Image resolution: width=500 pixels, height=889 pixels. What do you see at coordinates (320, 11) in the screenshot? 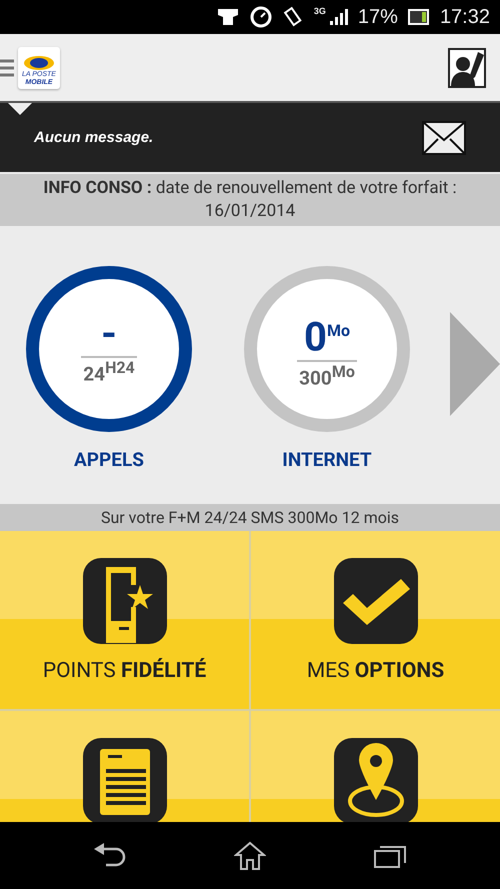
I see `network-type: 3G` at bounding box center [320, 11].